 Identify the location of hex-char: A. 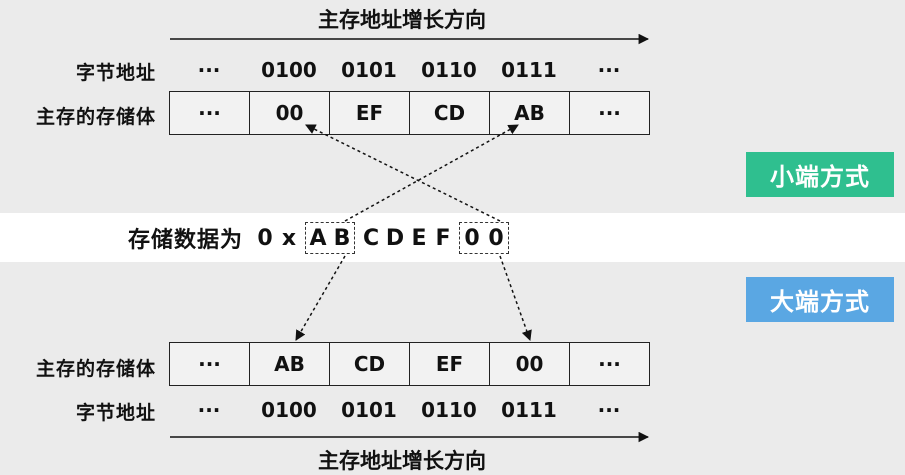
(318, 238).